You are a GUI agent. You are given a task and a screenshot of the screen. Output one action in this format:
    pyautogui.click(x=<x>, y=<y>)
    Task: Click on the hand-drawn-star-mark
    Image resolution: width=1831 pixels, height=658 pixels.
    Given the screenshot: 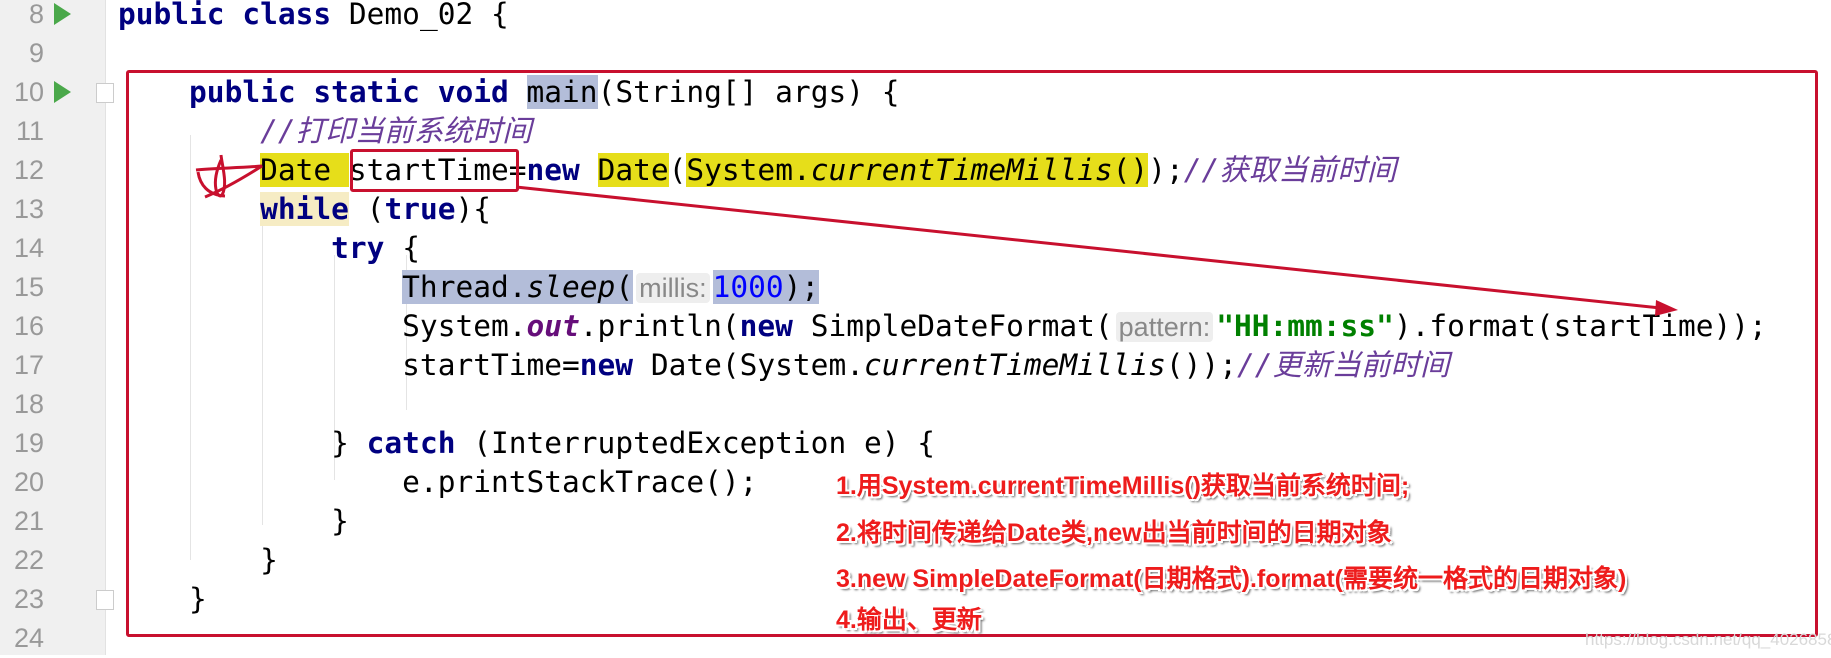 What is the action you would take?
    pyautogui.click(x=229, y=176)
    